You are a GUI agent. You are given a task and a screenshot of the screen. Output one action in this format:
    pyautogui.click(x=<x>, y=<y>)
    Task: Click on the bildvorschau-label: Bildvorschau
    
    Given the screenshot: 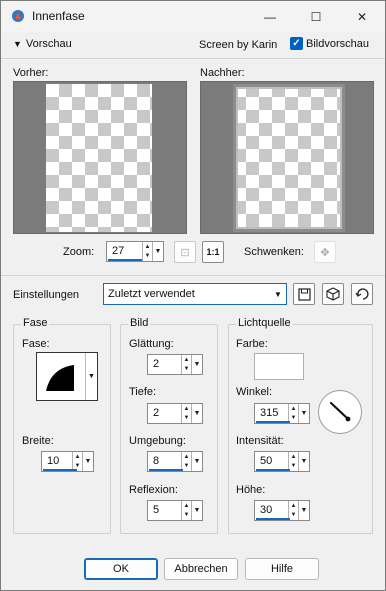 What is the action you would take?
    pyautogui.click(x=337, y=43)
    